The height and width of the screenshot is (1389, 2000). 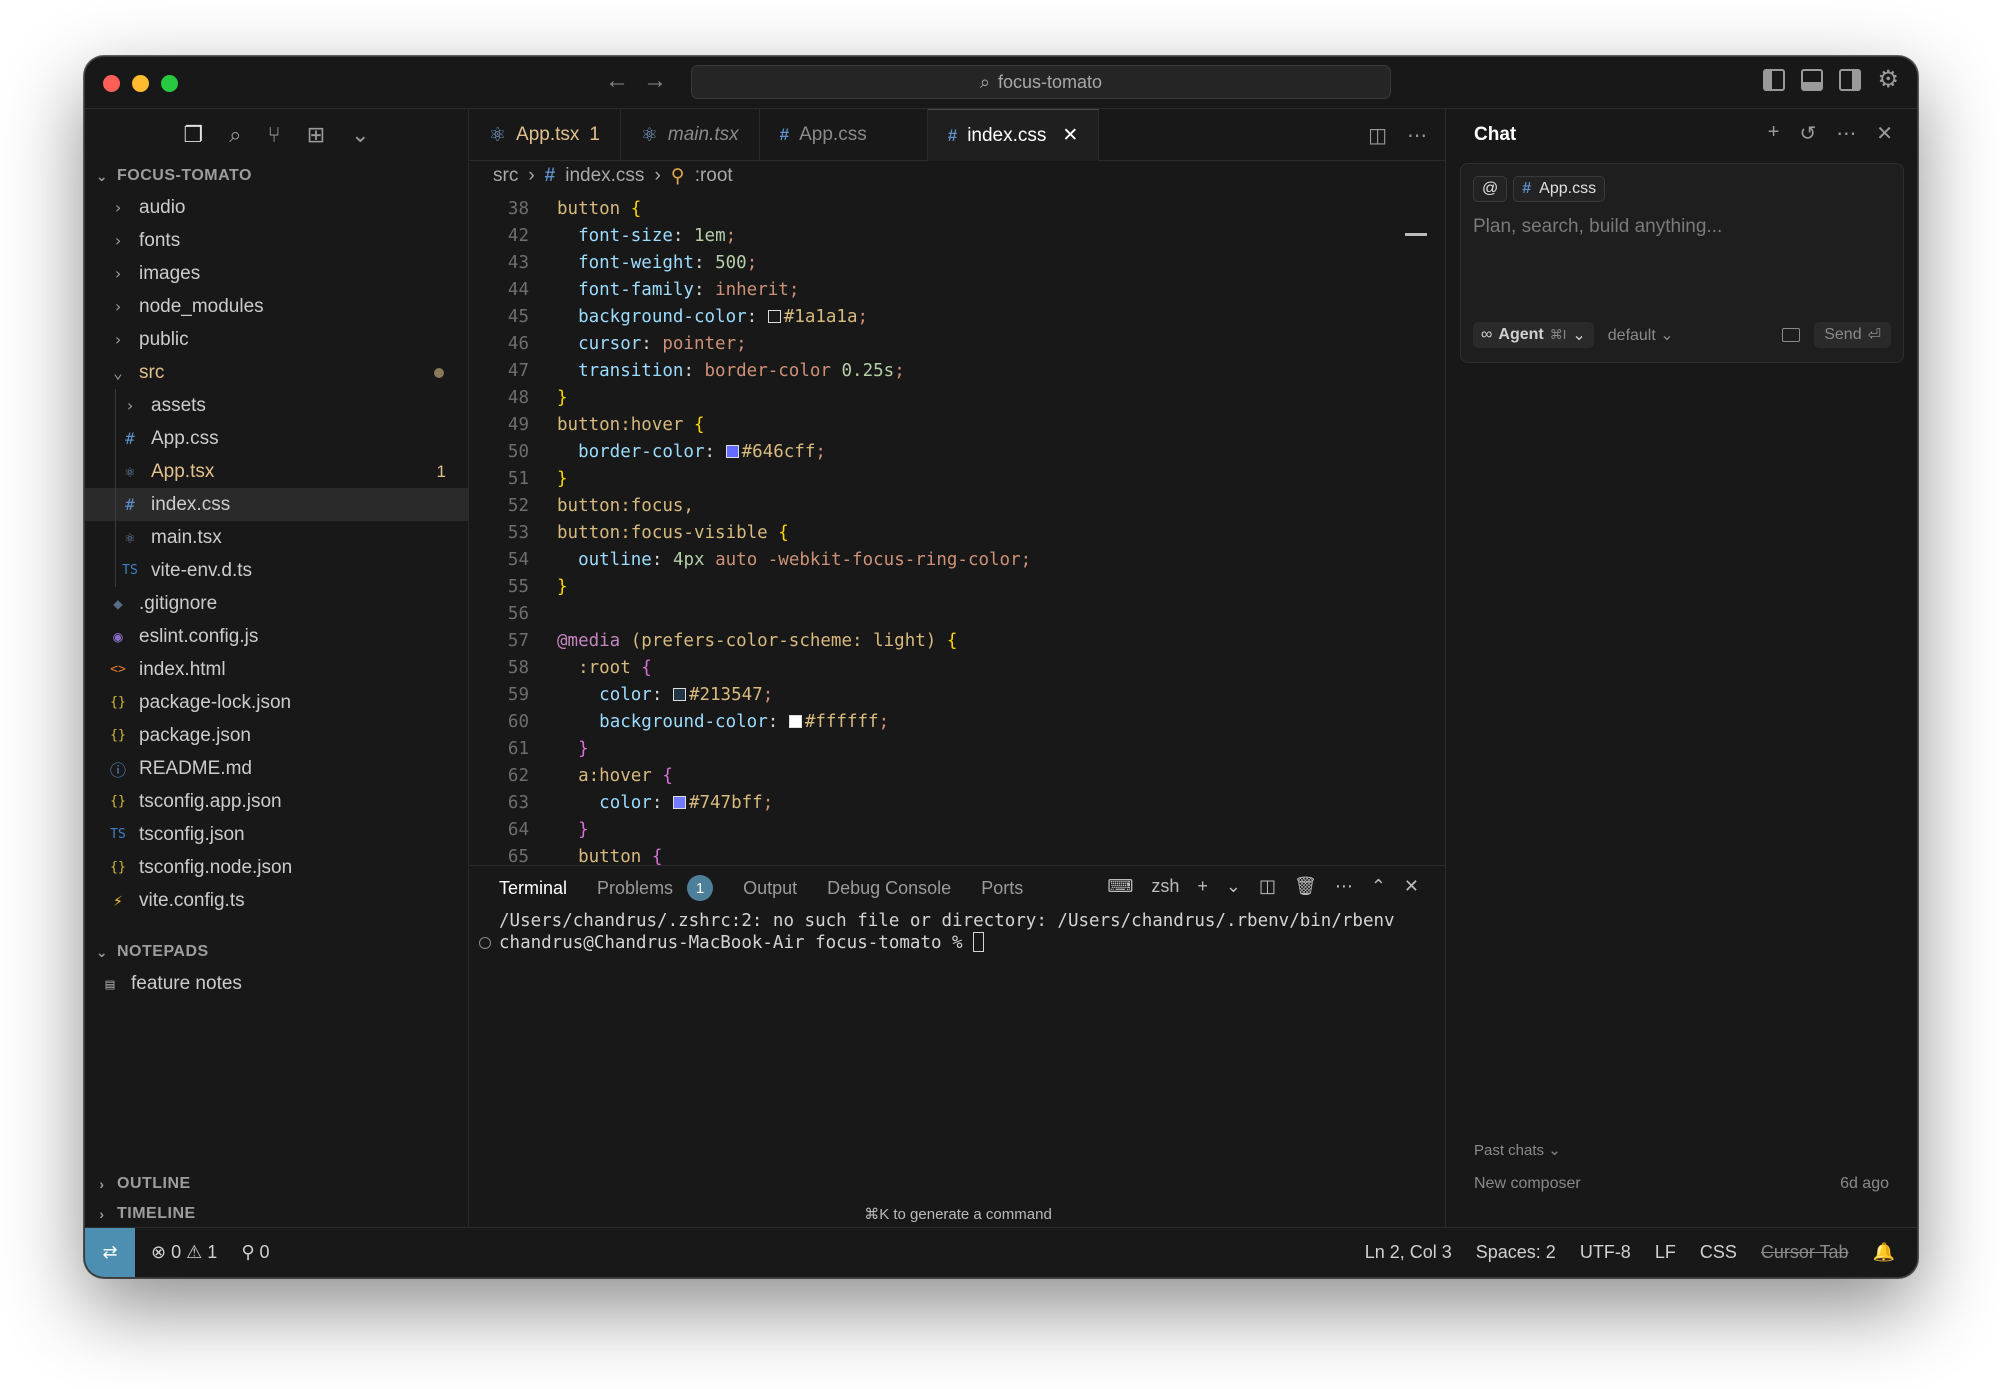 I want to click on tree-item: ⚡ vite.config.ts, so click(x=276, y=900).